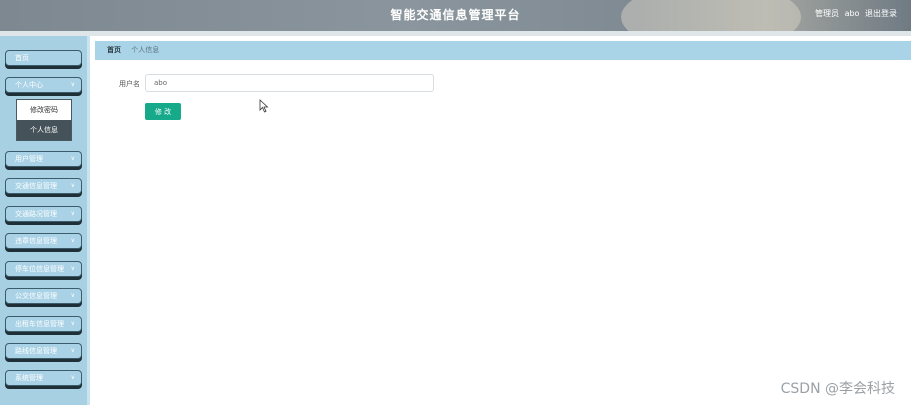  I want to click on user-role: 管理员, so click(827, 13).